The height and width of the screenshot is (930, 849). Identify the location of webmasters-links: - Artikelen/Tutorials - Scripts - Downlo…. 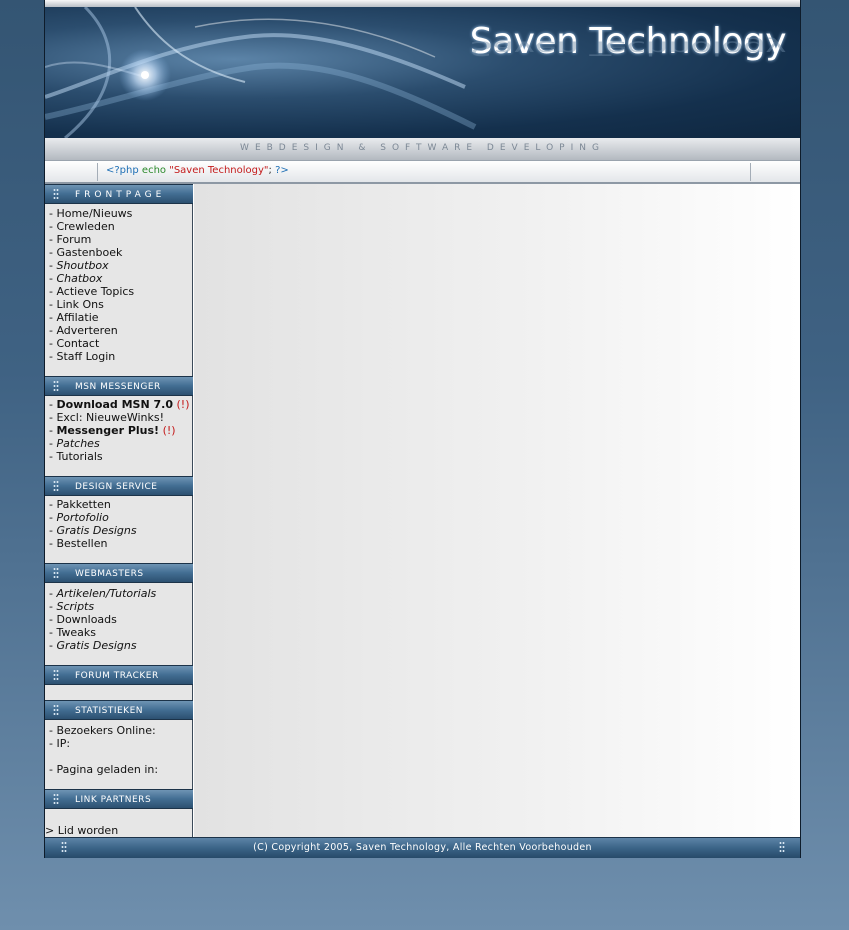
(102, 619).